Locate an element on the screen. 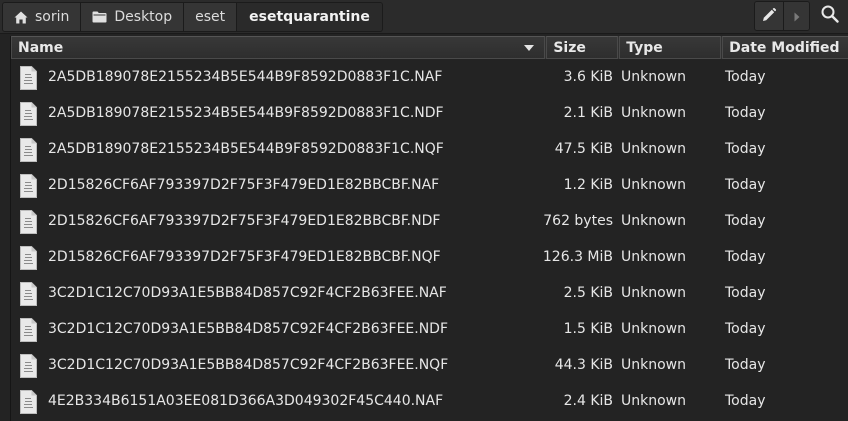 This screenshot has height=421, width=848. column-header-label: Name is located at coordinates (41, 47).